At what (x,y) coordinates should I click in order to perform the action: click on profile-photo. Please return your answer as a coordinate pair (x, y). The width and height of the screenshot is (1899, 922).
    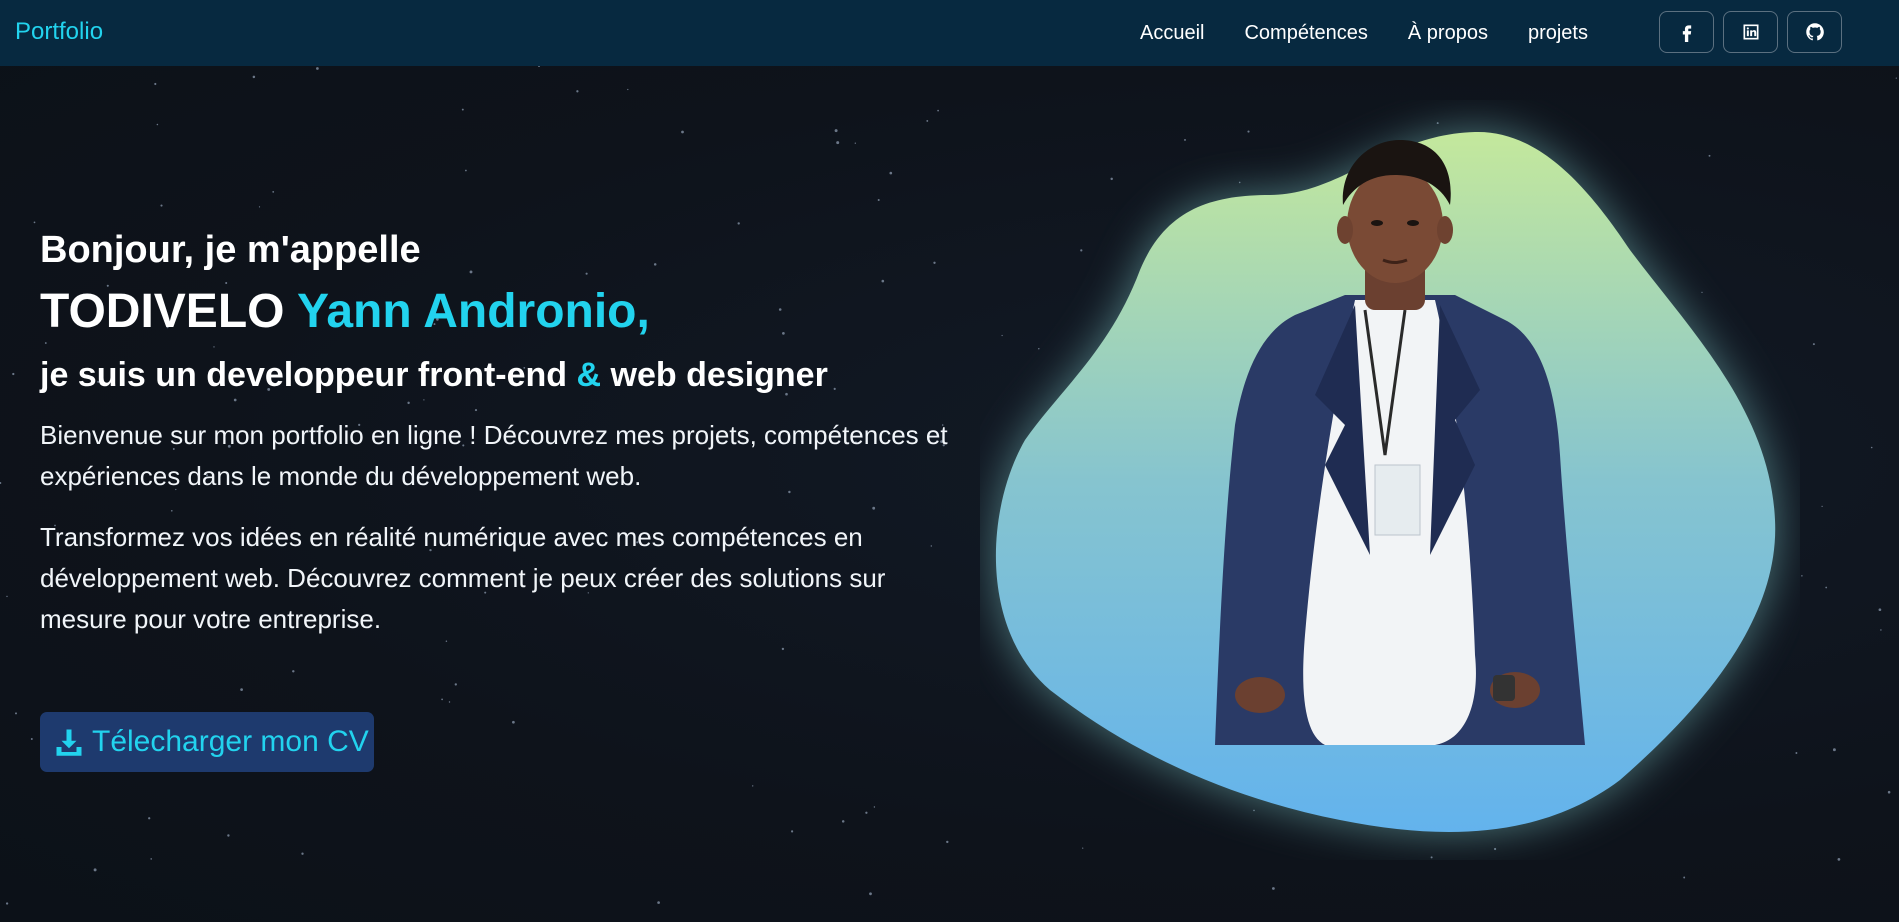
    Looking at the image, I should click on (1400, 442).